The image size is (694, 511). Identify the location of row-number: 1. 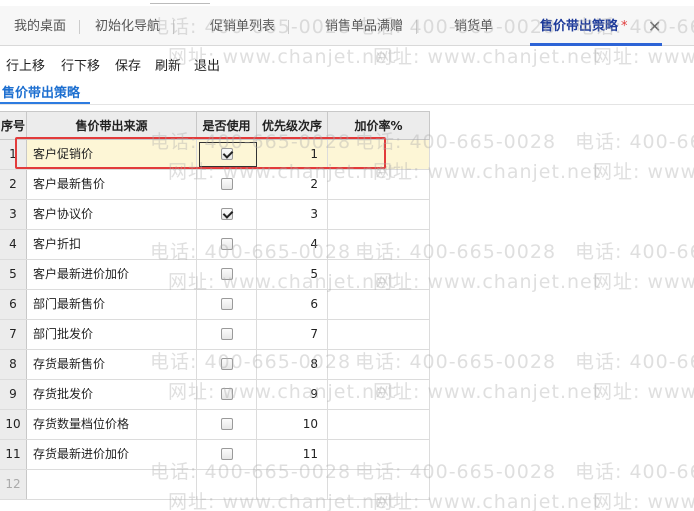
(13, 154).